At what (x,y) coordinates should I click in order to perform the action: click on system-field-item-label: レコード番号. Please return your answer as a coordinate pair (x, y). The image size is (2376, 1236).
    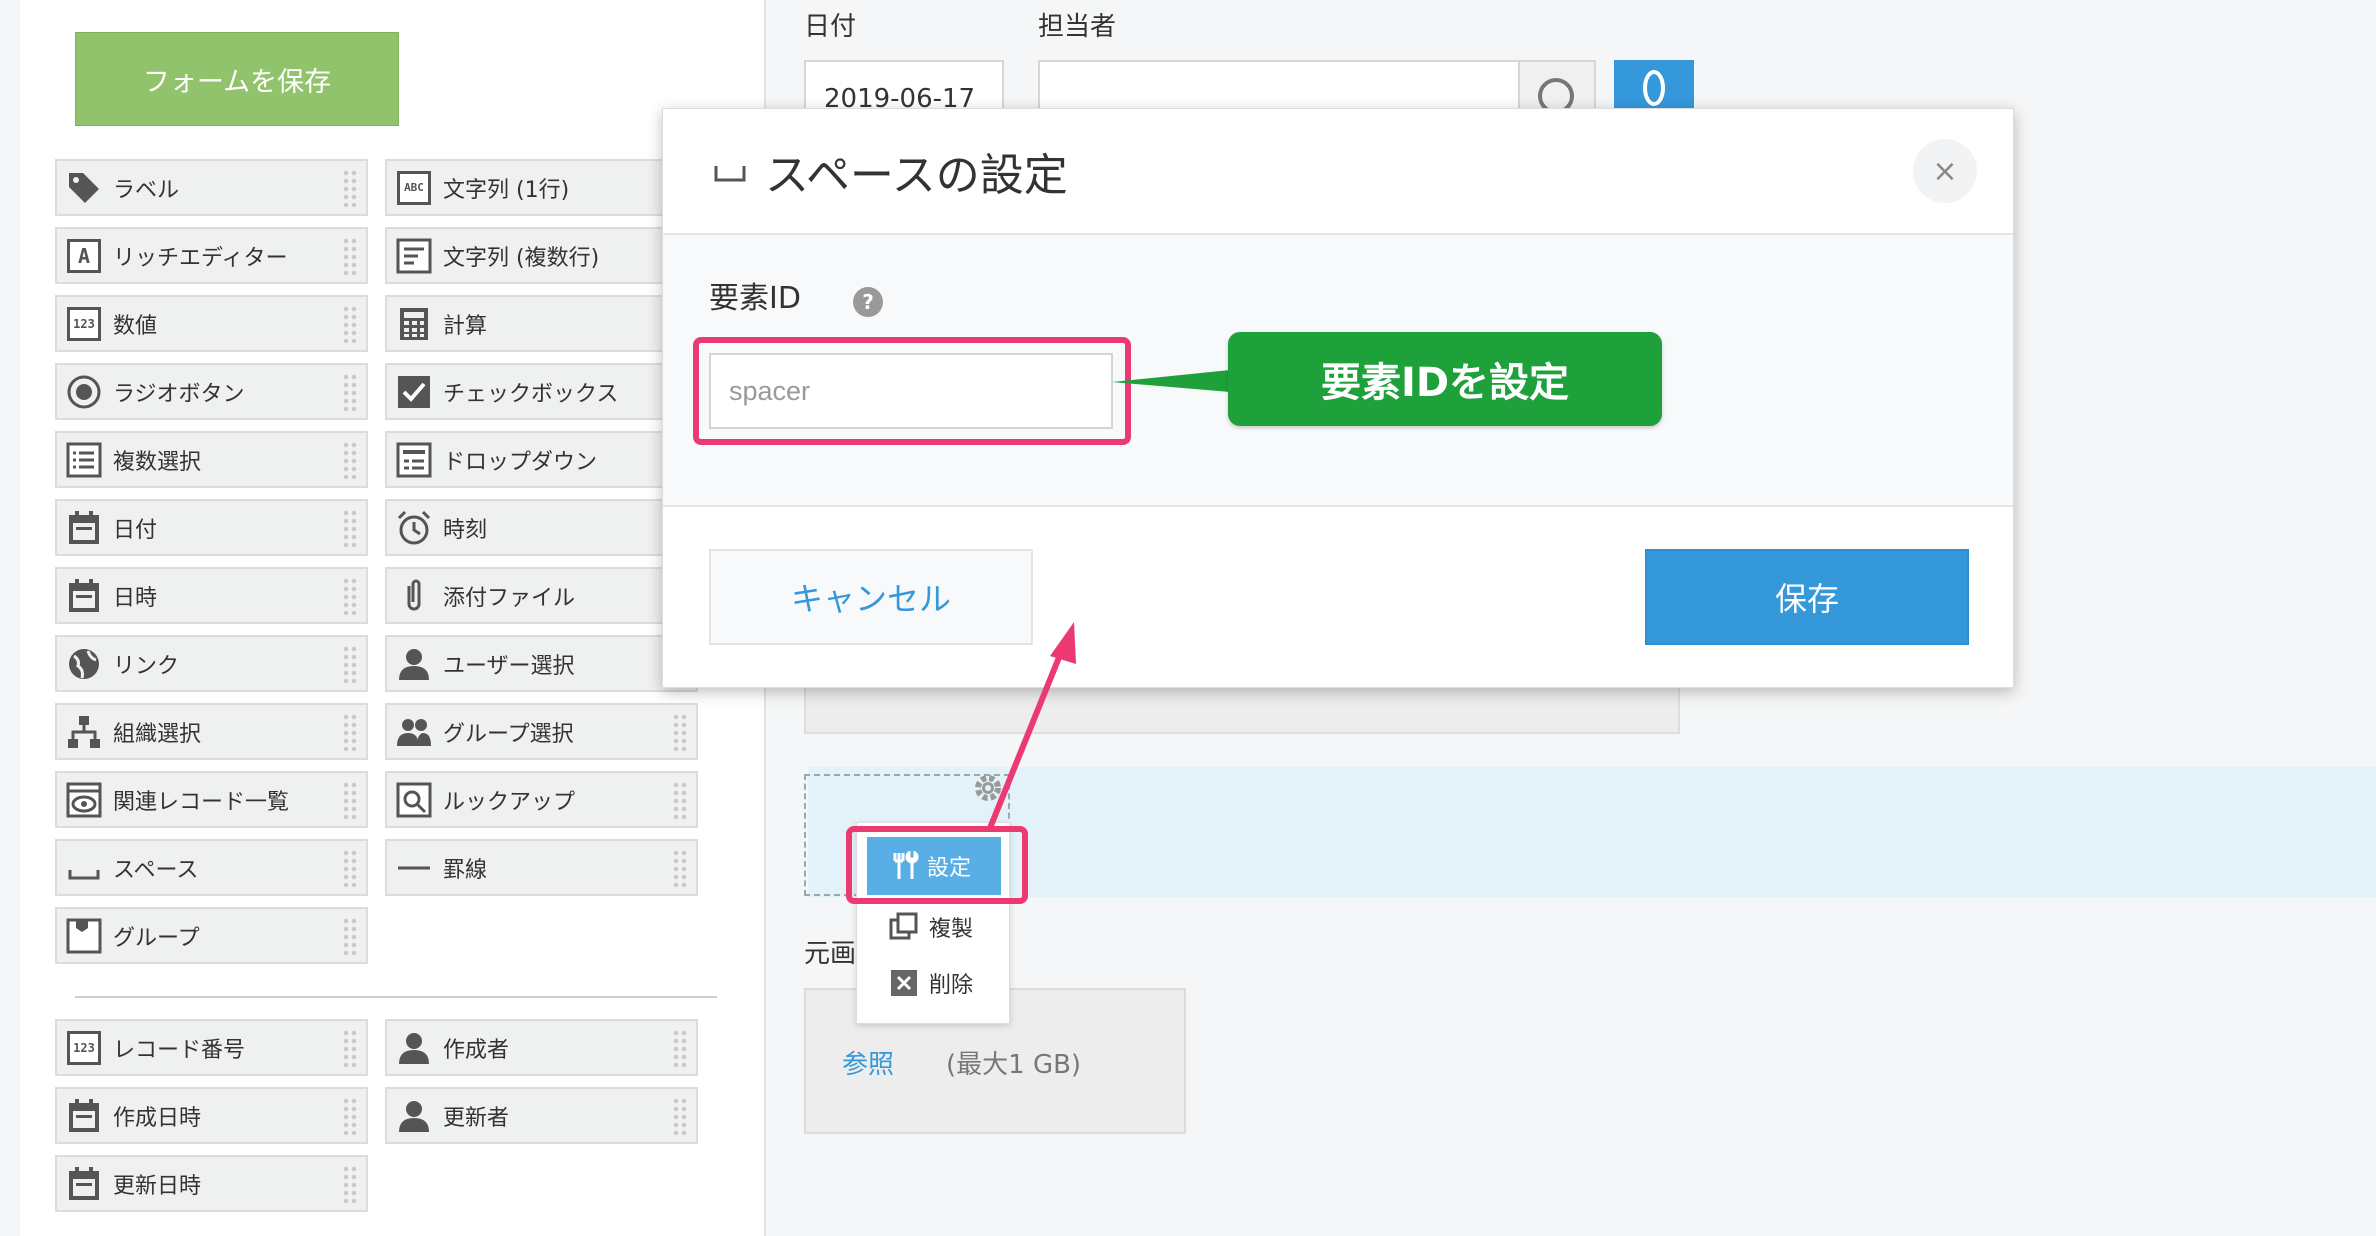
    Looking at the image, I should click on (179, 1050).